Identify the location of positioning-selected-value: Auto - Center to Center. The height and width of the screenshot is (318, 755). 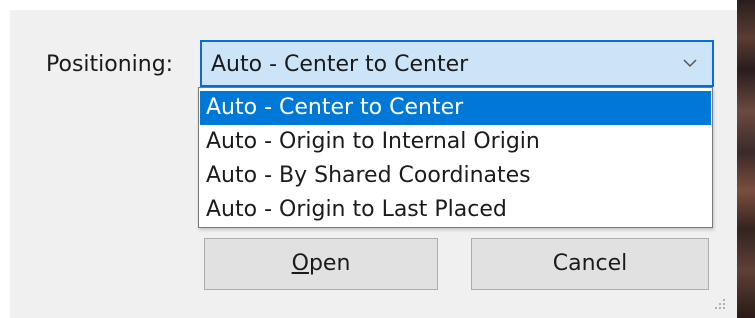
(340, 64).